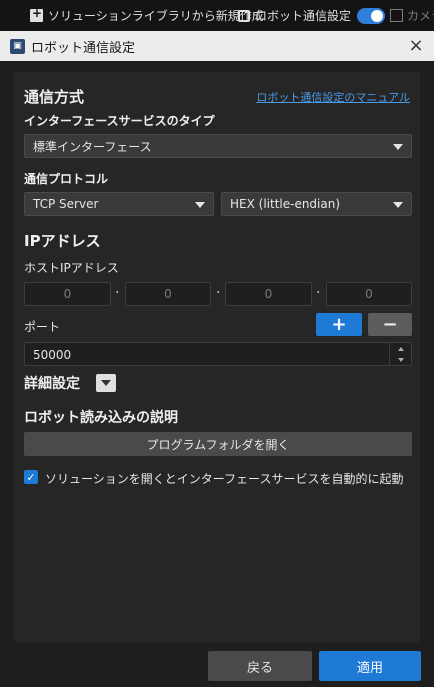 This screenshot has width=434, height=687. I want to click on app-toolbar: ソリューションライブラリから新規作成 ロボット通信設定 カメラ, so click(217, 15).